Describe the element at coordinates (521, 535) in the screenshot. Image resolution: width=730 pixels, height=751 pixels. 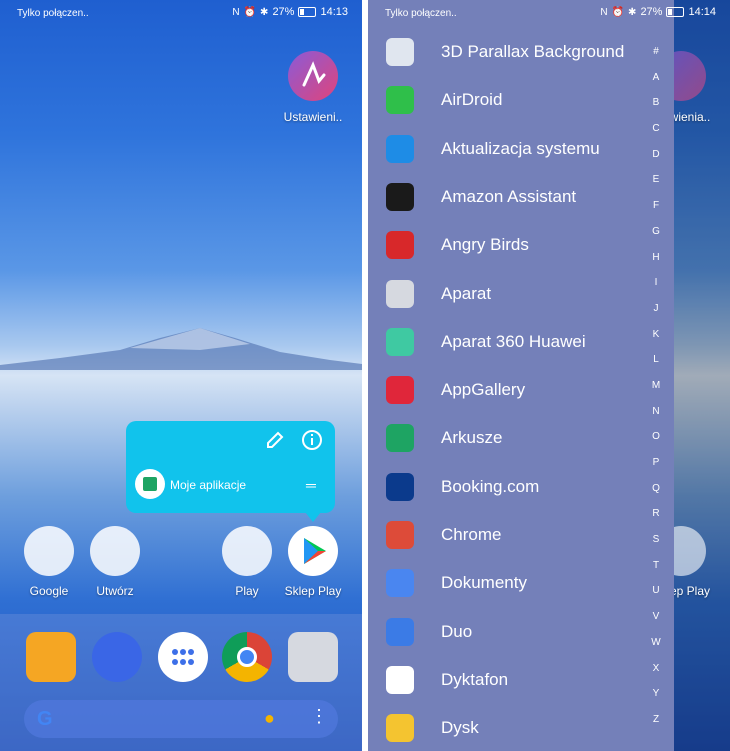
I see `app-list-item: Chrome` at that location.